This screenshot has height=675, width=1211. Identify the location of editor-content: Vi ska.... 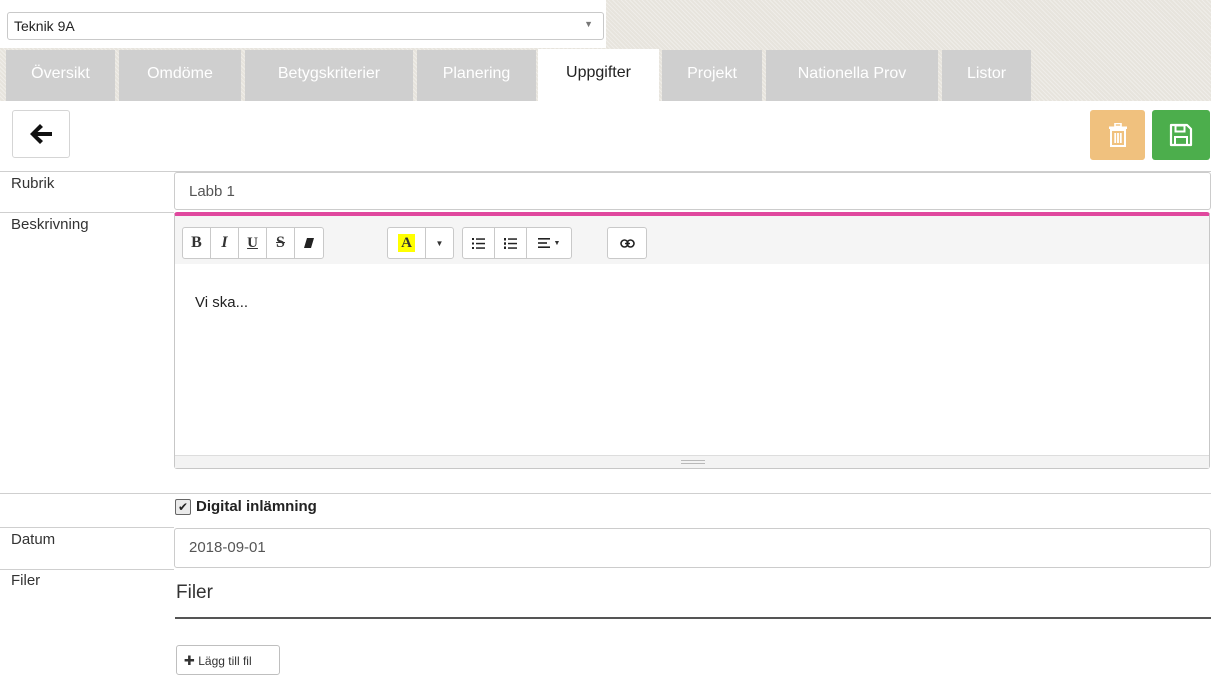
(692, 287).